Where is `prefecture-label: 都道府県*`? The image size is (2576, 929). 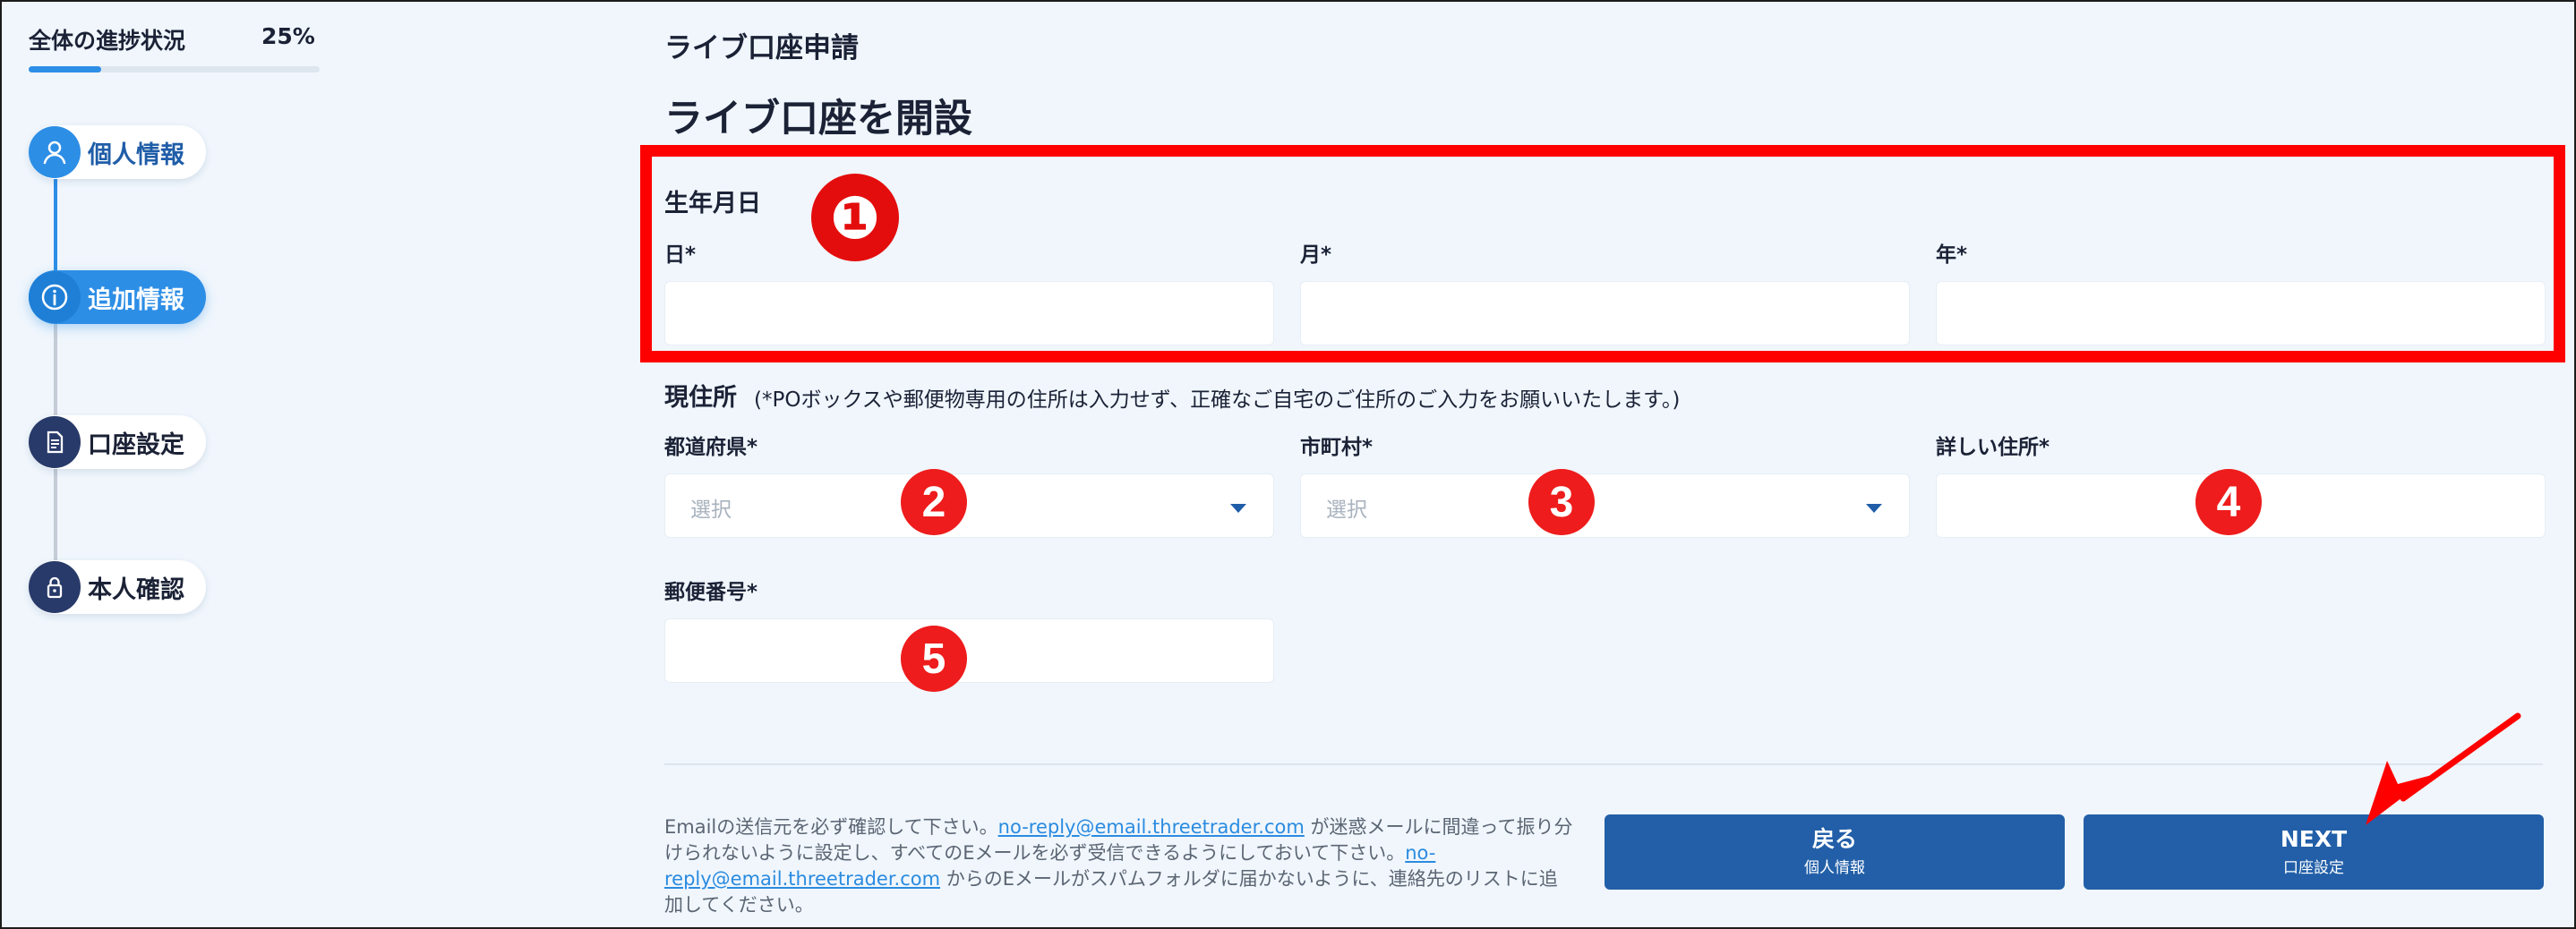 prefecture-label: 都道府県* is located at coordinates (711, 447).